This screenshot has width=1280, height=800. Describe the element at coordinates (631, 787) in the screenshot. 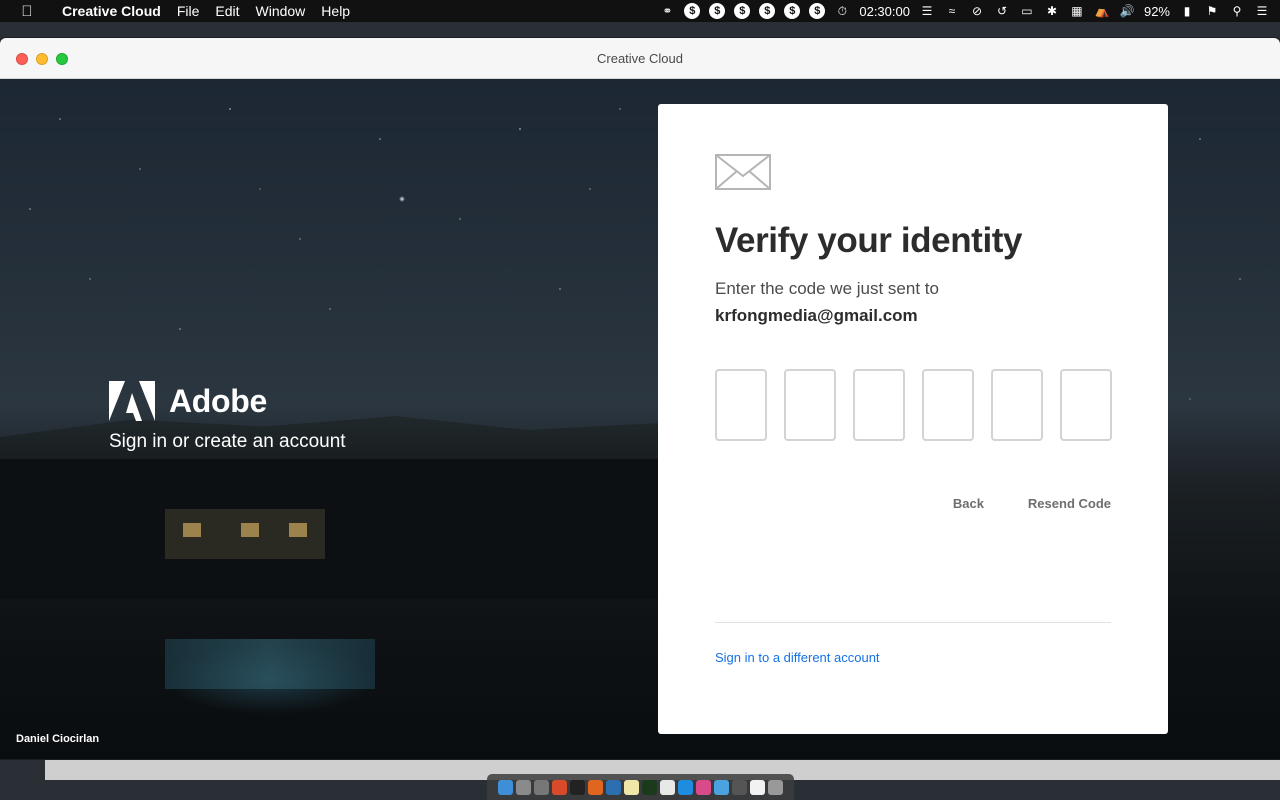

I see `notes-icon` at that location.